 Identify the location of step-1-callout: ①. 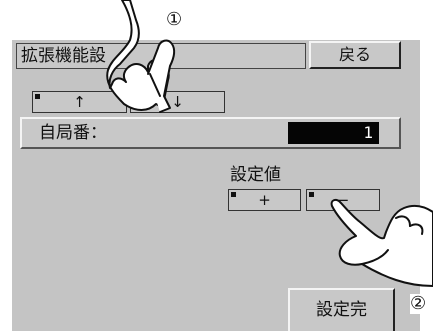
(174, 19).